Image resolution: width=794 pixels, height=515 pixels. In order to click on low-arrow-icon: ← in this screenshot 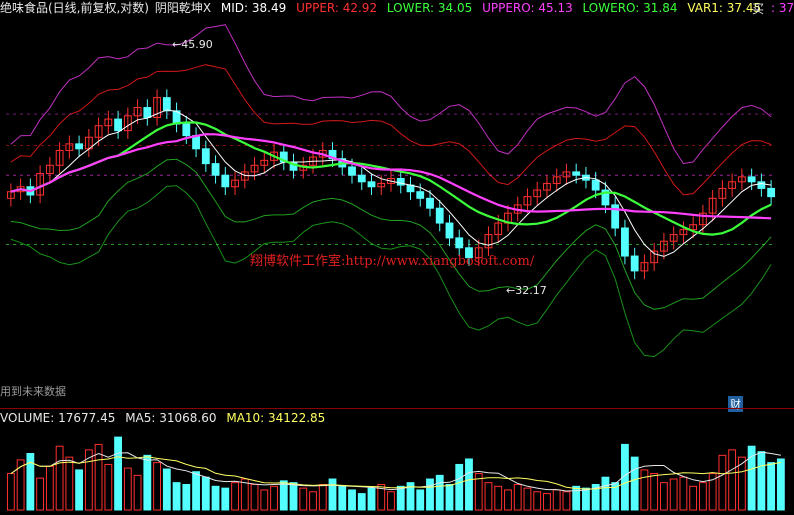, I will do `click(511, 290)`.